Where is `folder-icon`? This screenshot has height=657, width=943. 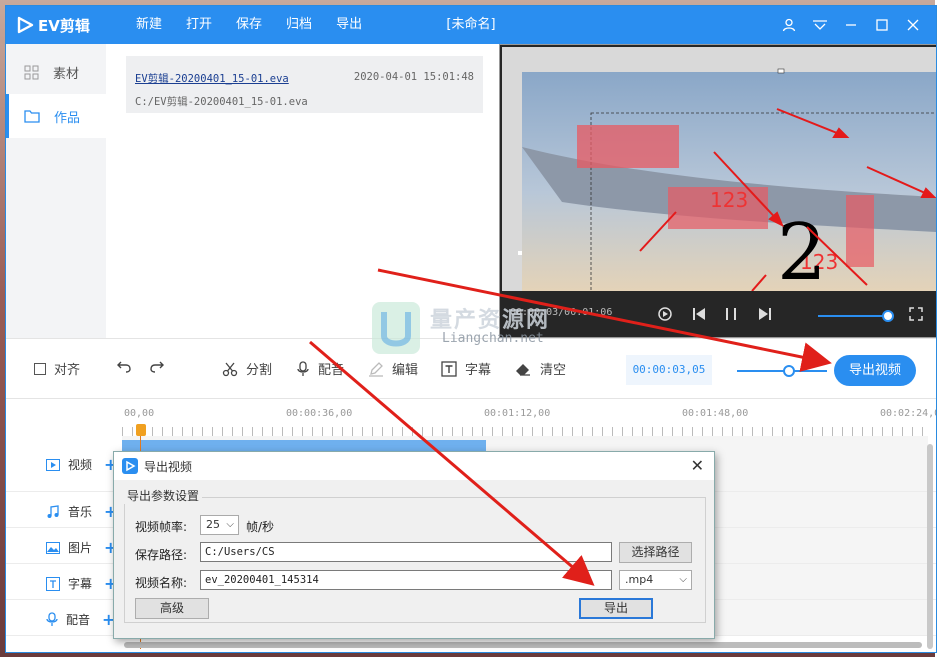
folder-icon is located at coordinates (32, 116).